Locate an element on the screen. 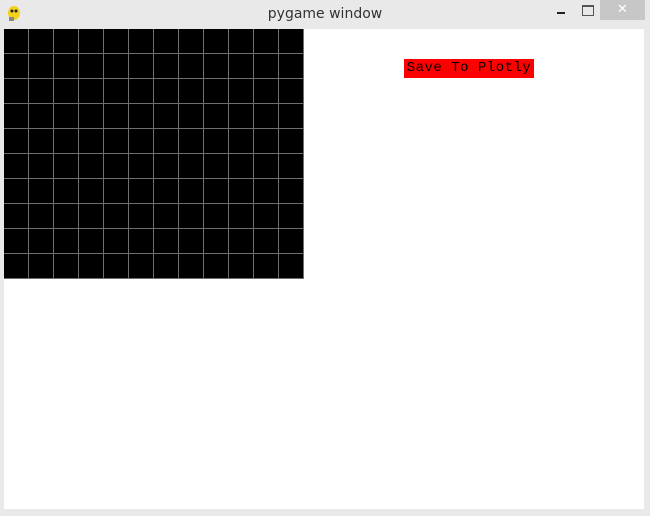  close-button: ✕ is located at coordinates (622, 10).